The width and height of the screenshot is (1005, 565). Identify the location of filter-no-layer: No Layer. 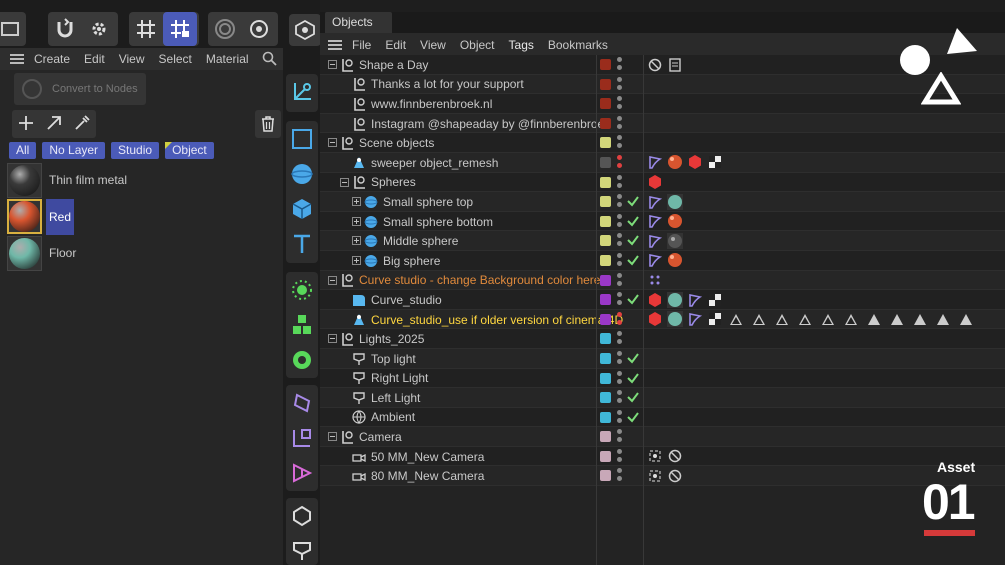
(74, 150).